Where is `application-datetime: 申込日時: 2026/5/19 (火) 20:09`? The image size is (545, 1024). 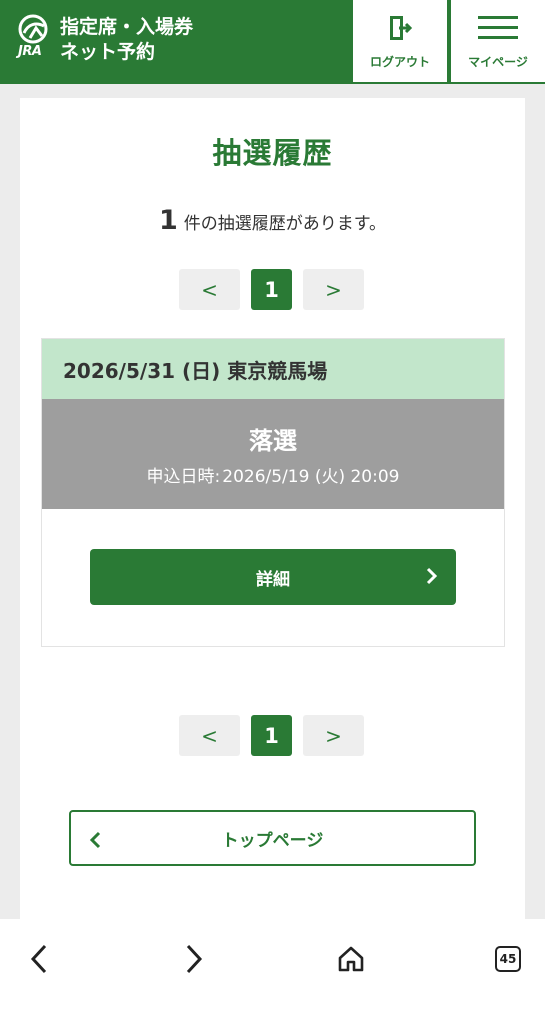
application-datetime: 申込日時: 2026/5/19 (火) 20:09 is located at coordinates (273, 474).